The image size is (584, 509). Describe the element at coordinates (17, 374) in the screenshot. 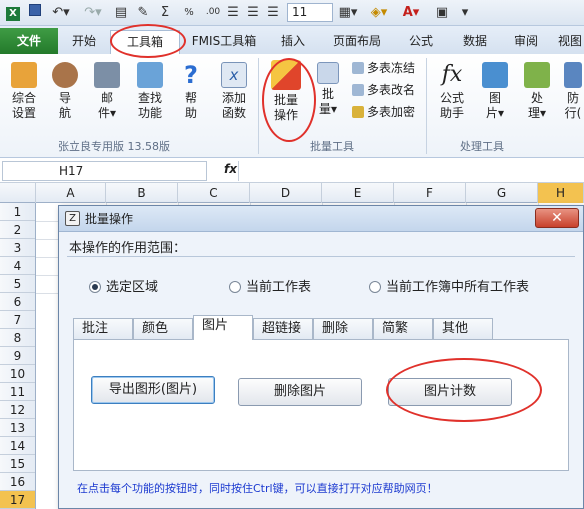

I see `row-header: 10` at that location.